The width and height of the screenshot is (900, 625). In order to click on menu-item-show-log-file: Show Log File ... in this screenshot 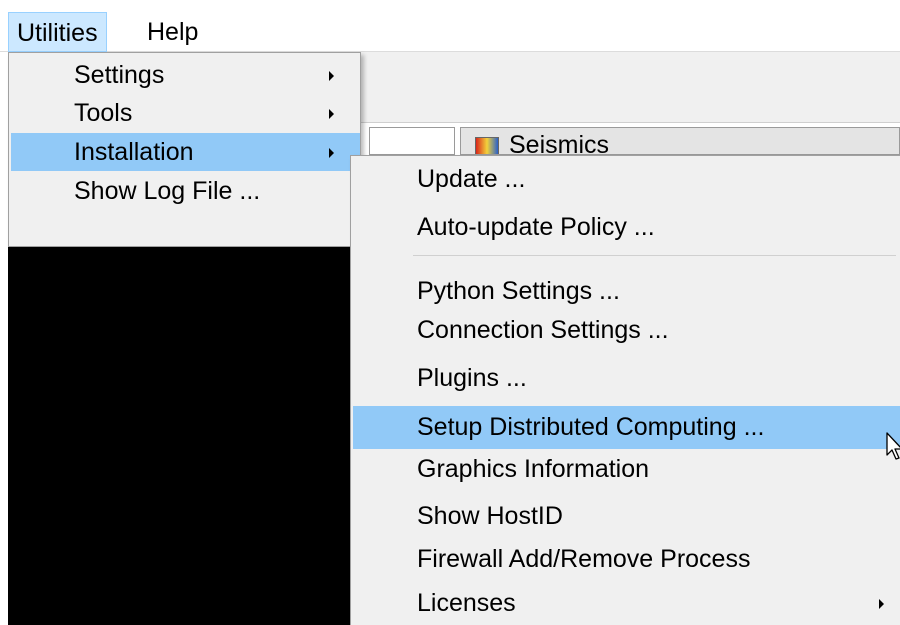, I will do `click(184, 191)`.